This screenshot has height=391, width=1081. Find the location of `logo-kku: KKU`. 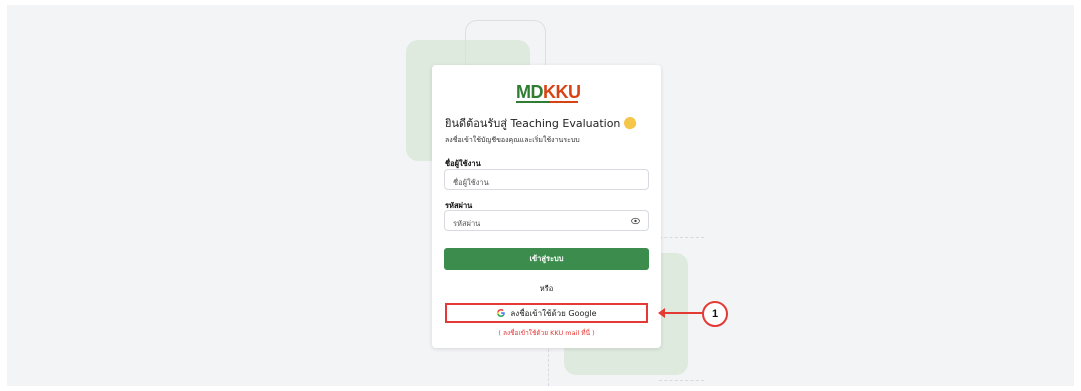

logo-kku: KKU is located at coordinates (562, 92).